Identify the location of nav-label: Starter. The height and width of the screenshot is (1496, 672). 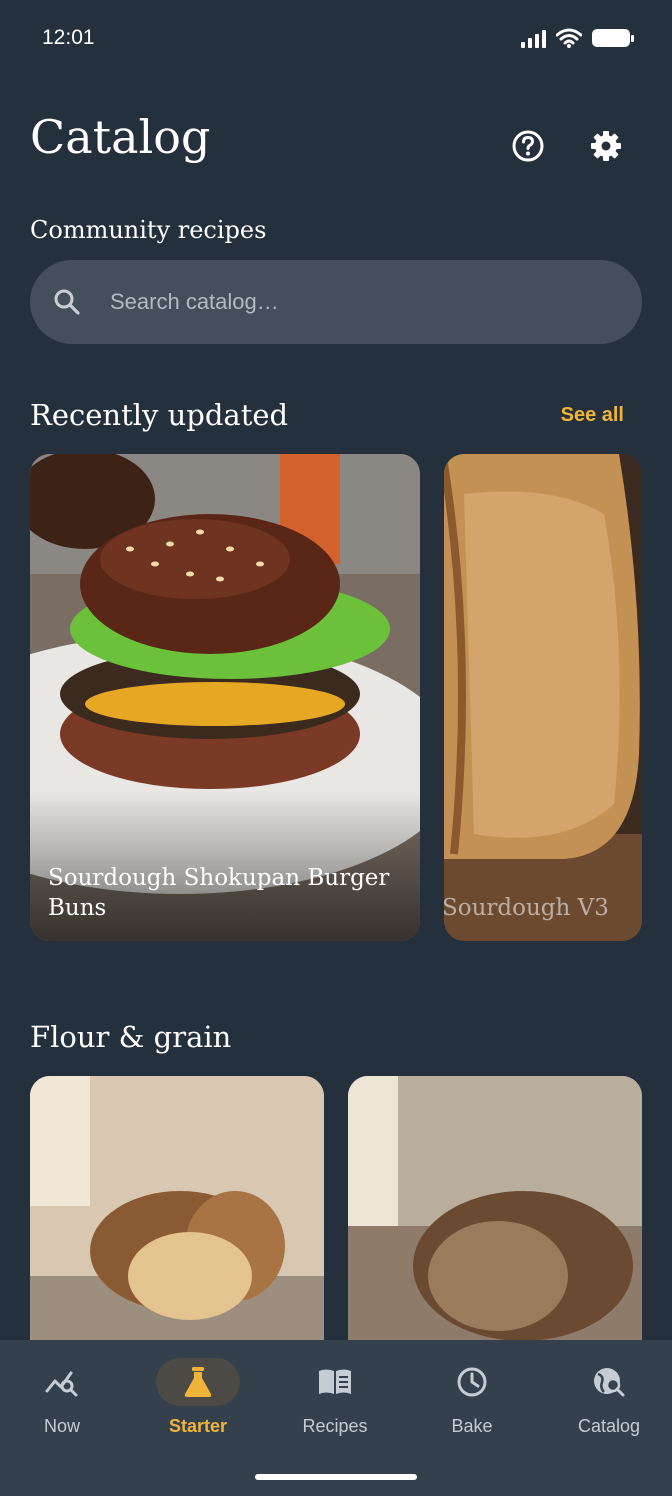
(198, 1426).